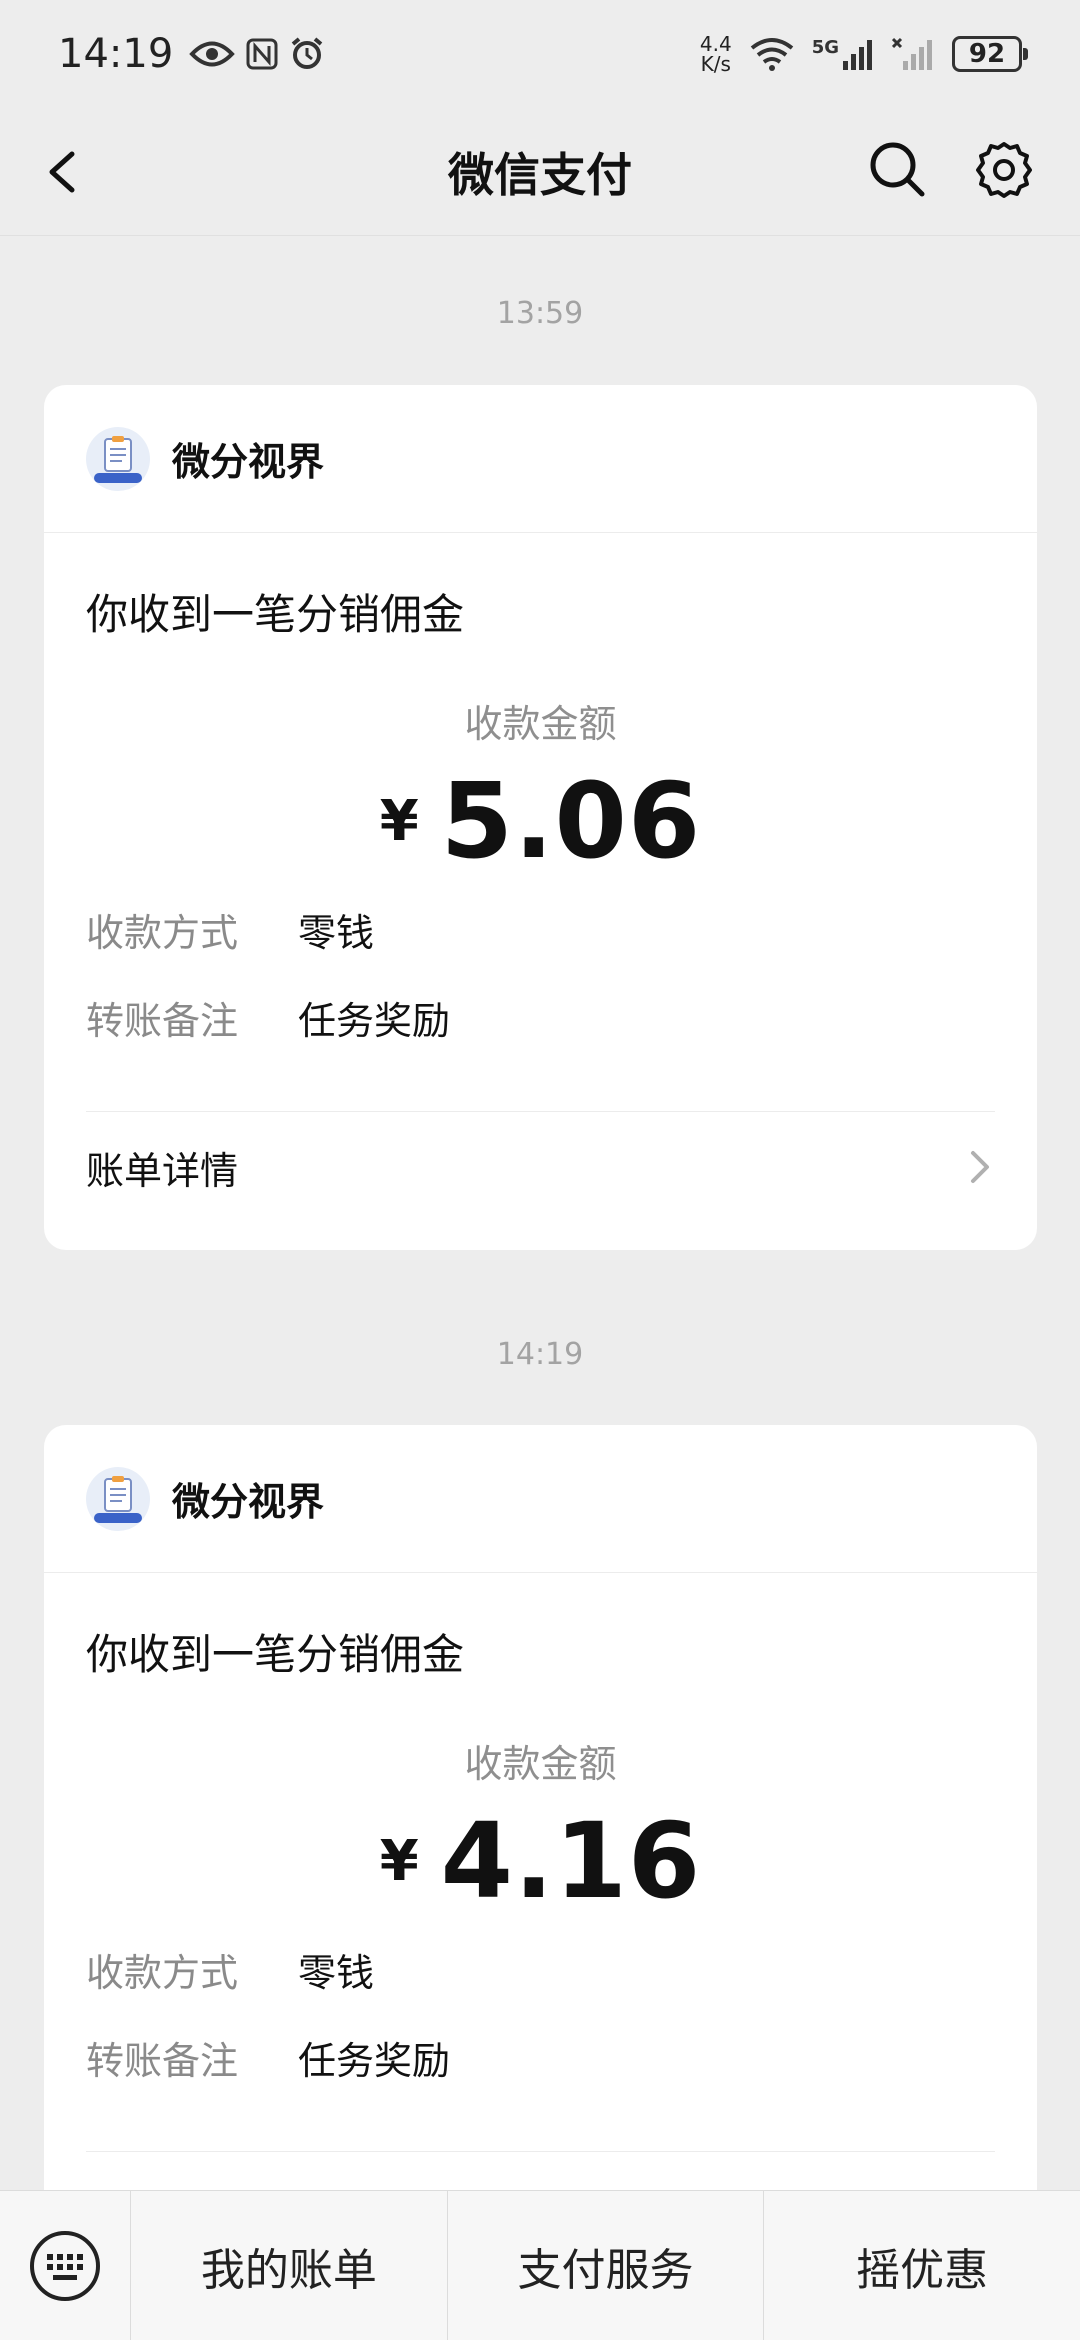  Describe the element at coordinates (540, 54) in the screenshot. I see `status-bar: 14:19 4.4 K/s 5G 92` at that location.